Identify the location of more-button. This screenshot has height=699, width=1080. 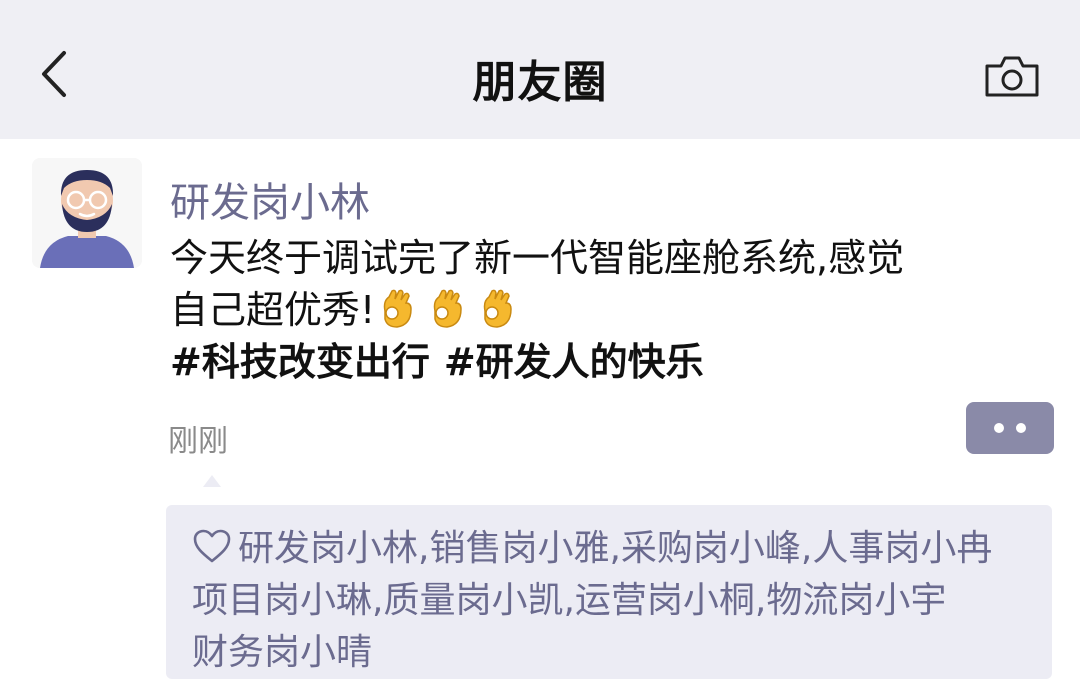
(1010, 428).